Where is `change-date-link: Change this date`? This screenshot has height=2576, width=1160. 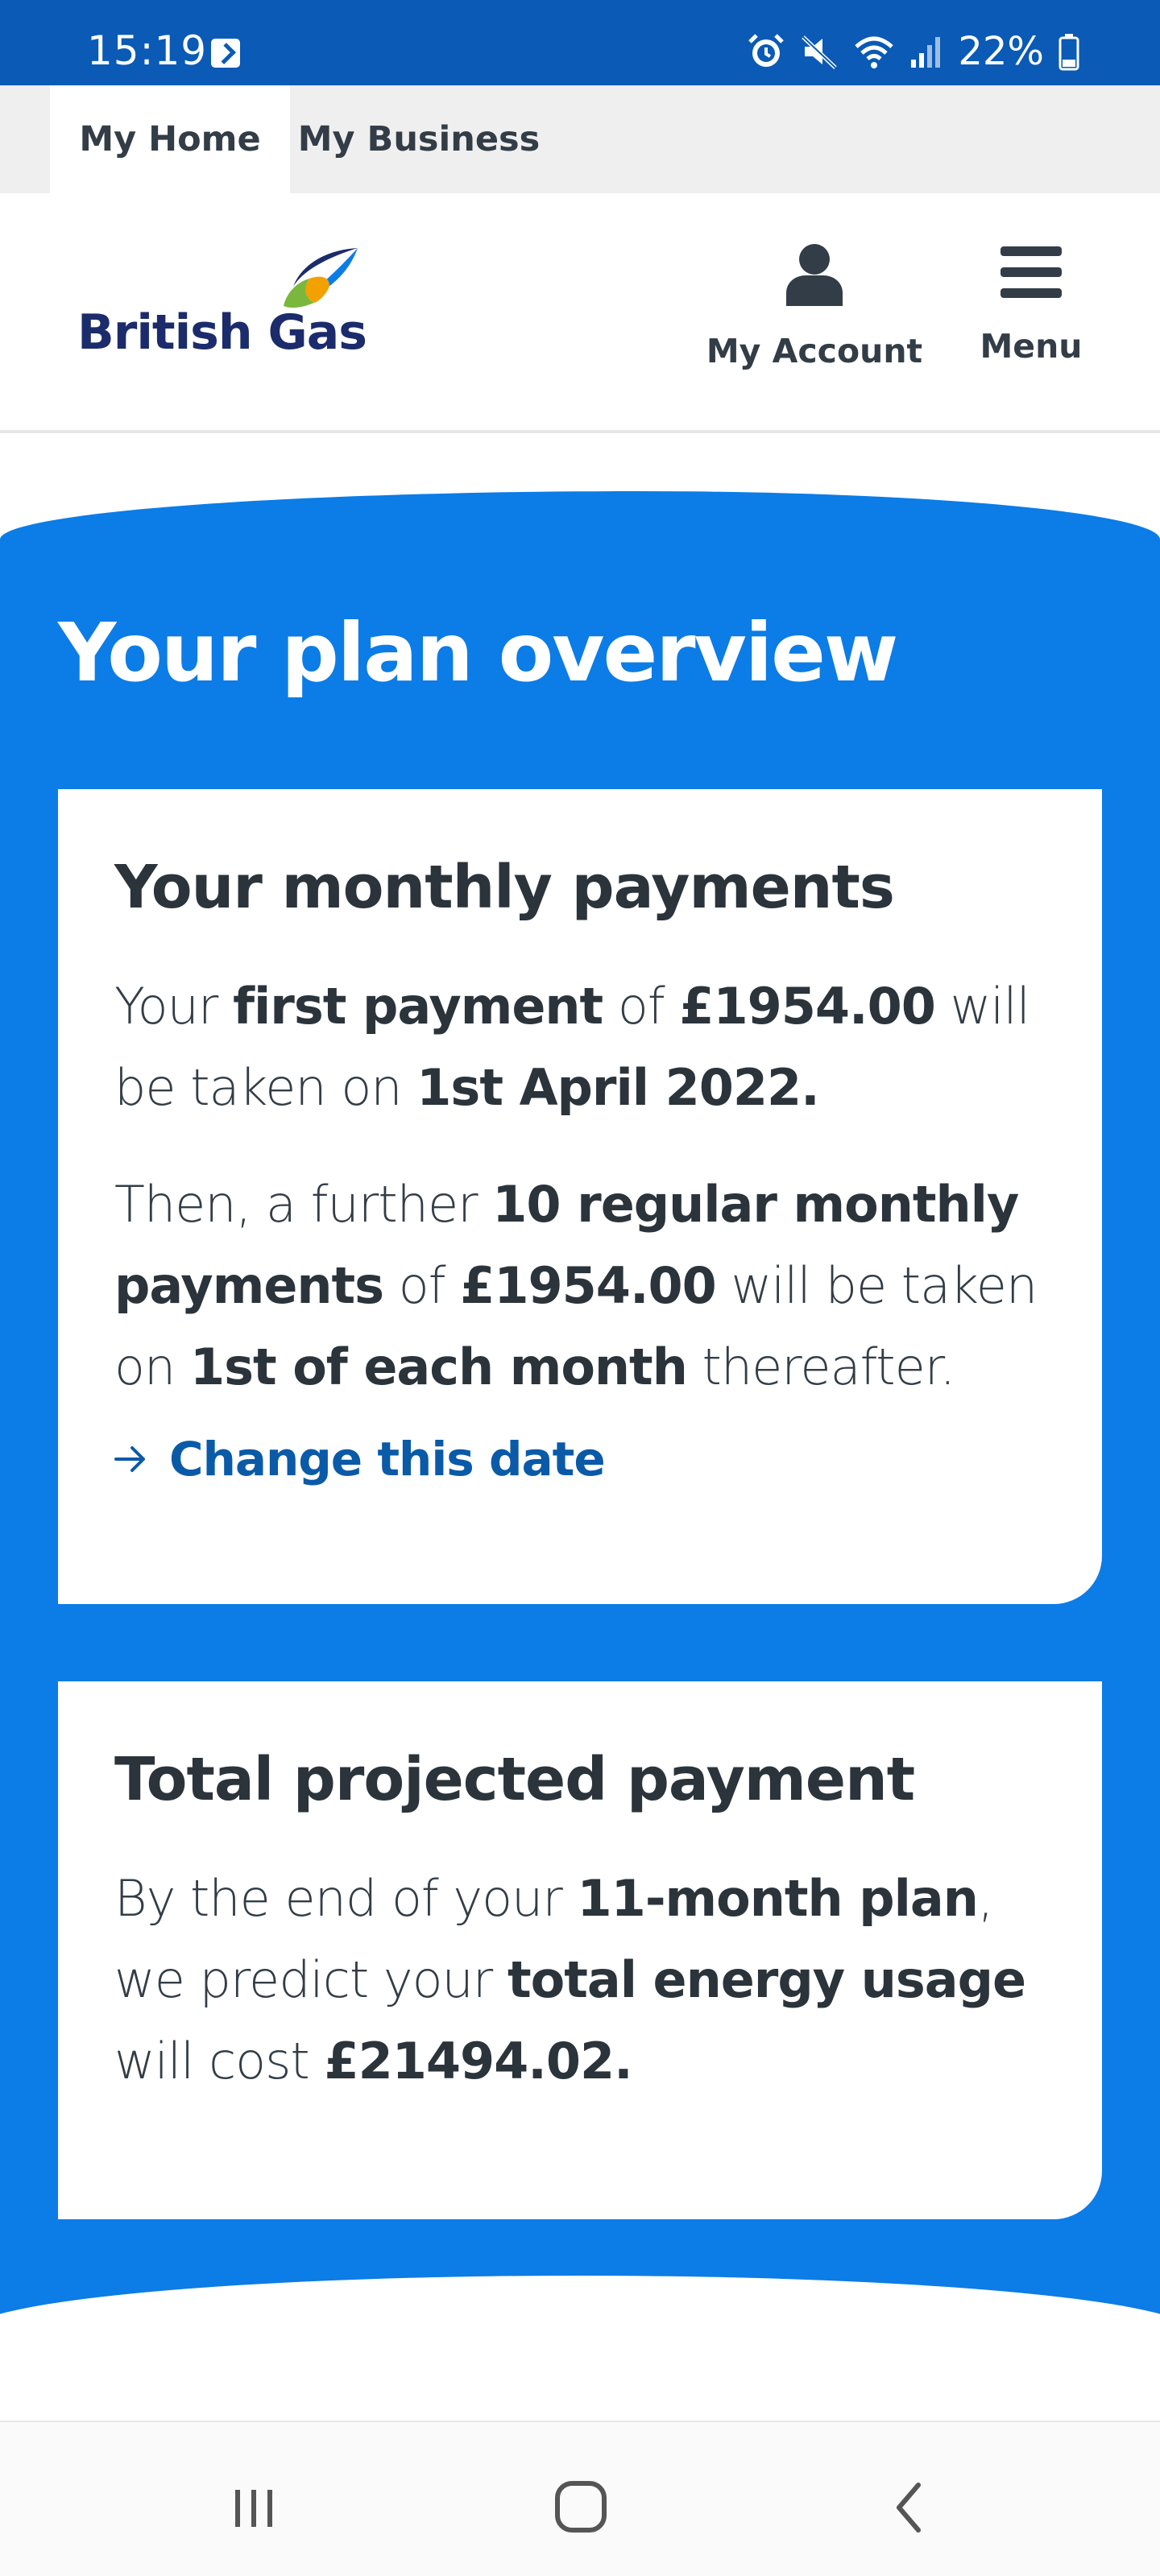
change-date-link: Change this date is located at coordinates (580, 1459).